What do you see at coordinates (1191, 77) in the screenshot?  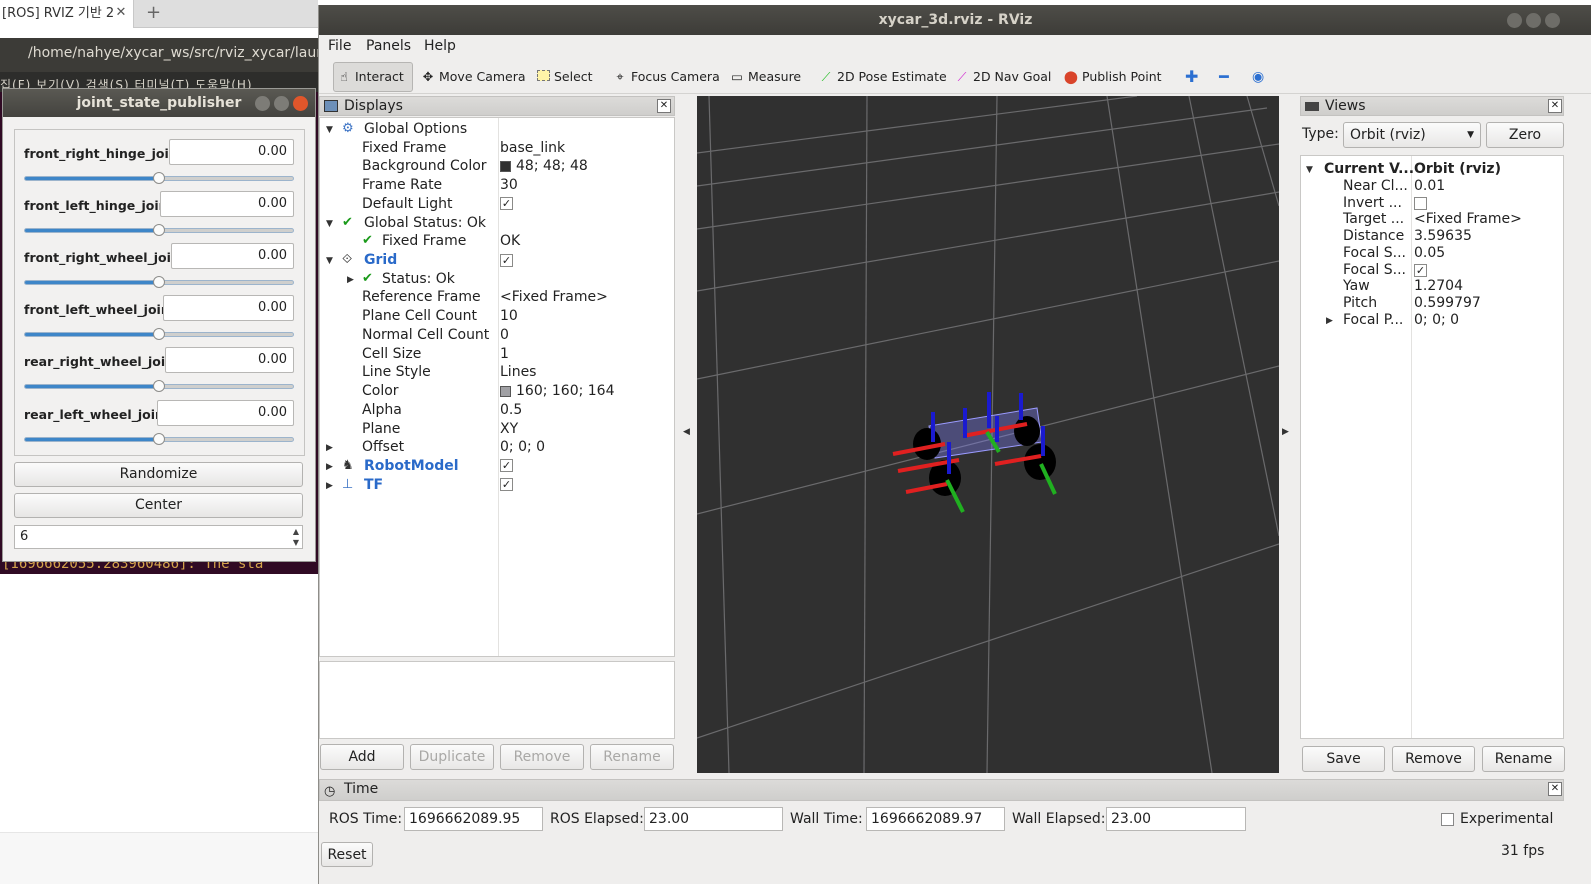 I see `add-tool-icon: ✚` at bounding box center [1191, 77].